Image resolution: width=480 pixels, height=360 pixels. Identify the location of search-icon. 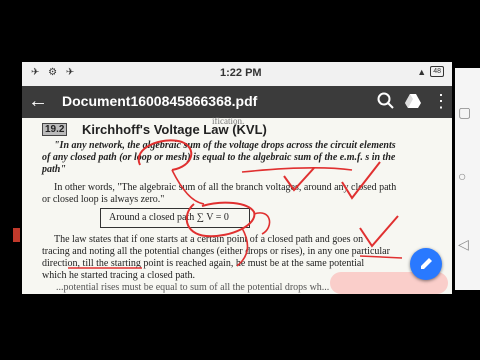
(386, 103).